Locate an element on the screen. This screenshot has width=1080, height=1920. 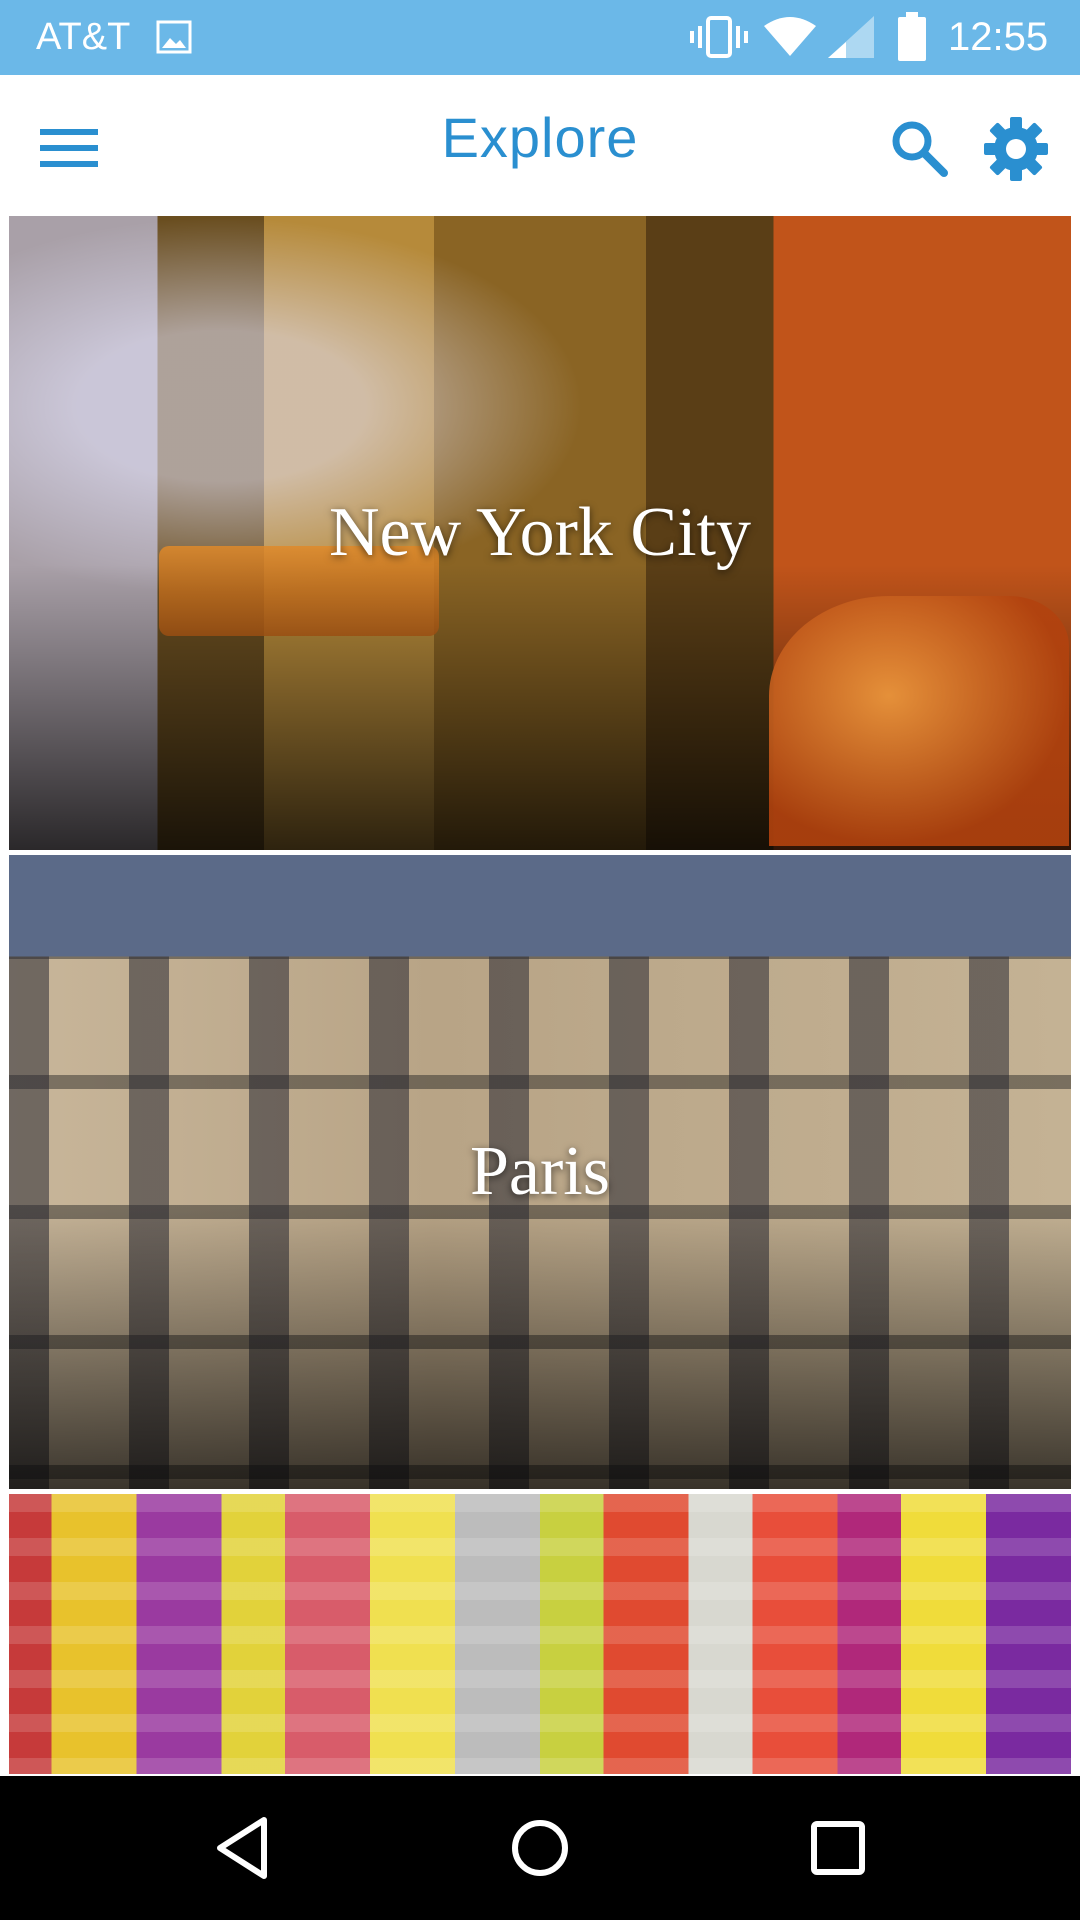
destination-label: Paris is located at coordinates (540, 1171).